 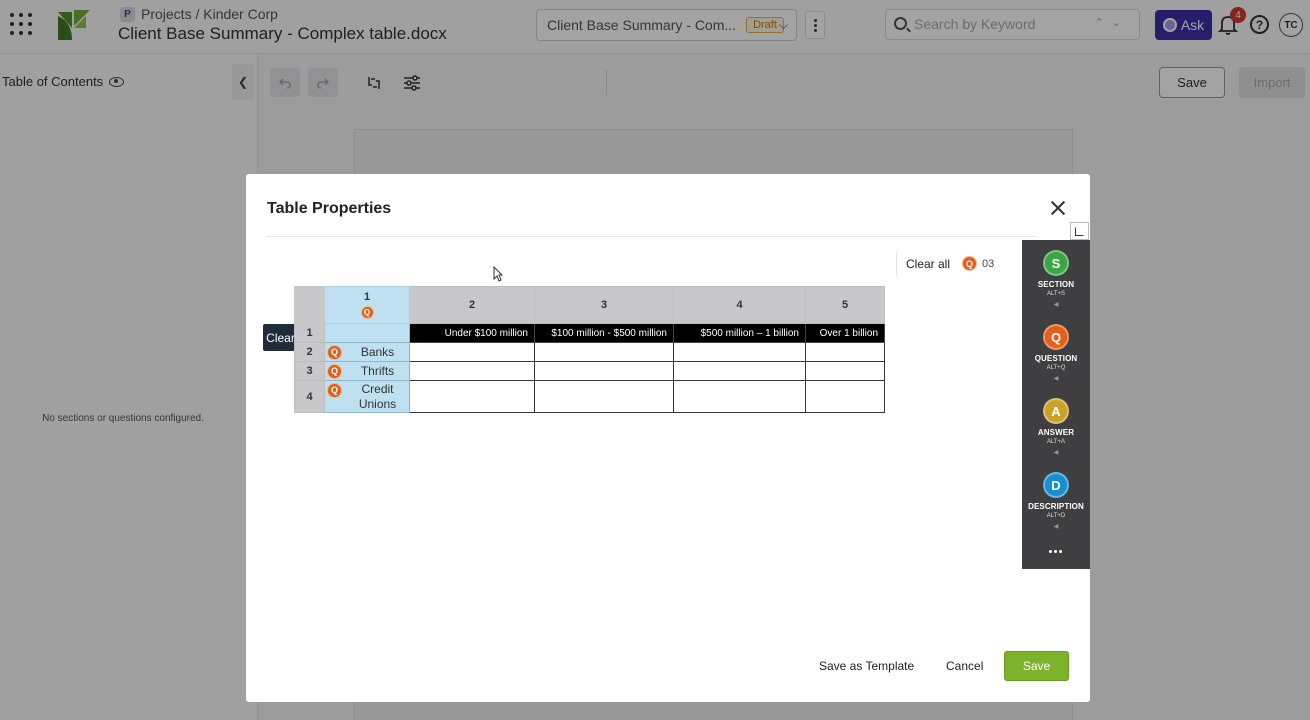 I want to click on more-tools-icon, so click(x=1055, y=551).